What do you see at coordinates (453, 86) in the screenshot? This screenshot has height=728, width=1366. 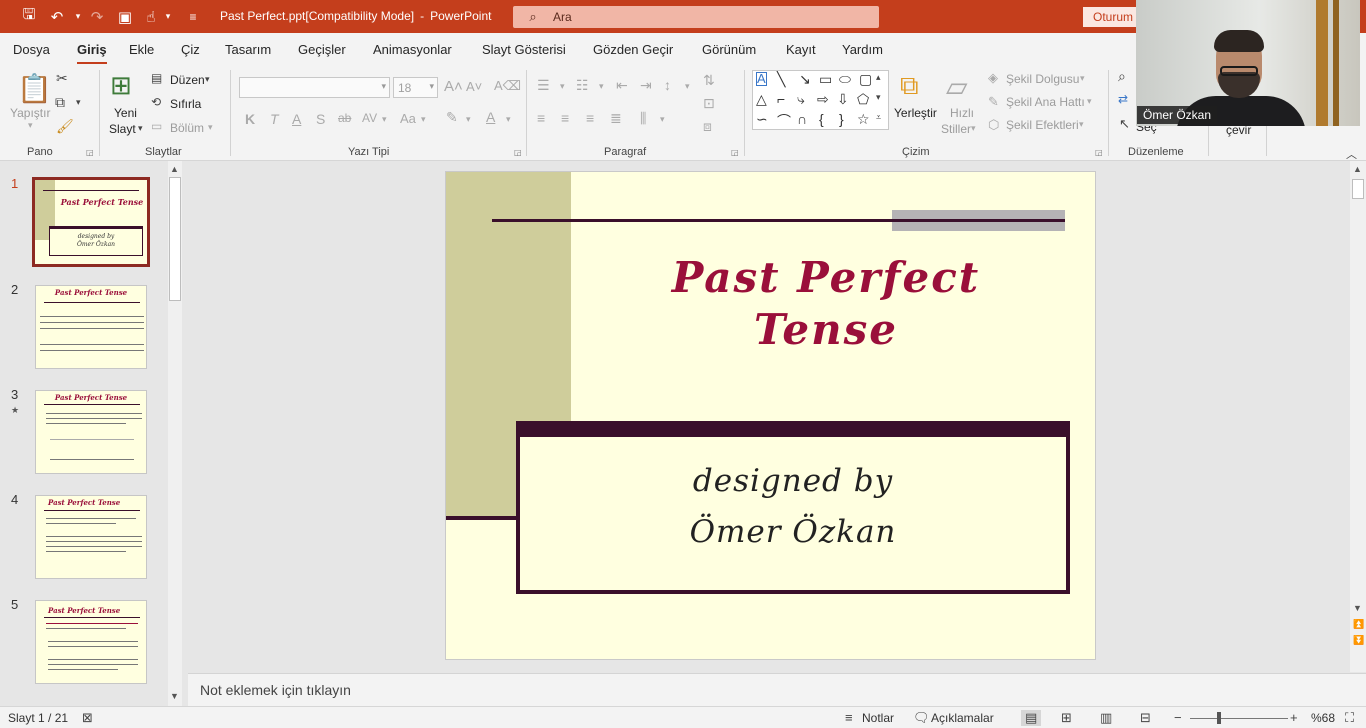 I see `increase-font-icon: A˄` at bounding box center [453, 86].